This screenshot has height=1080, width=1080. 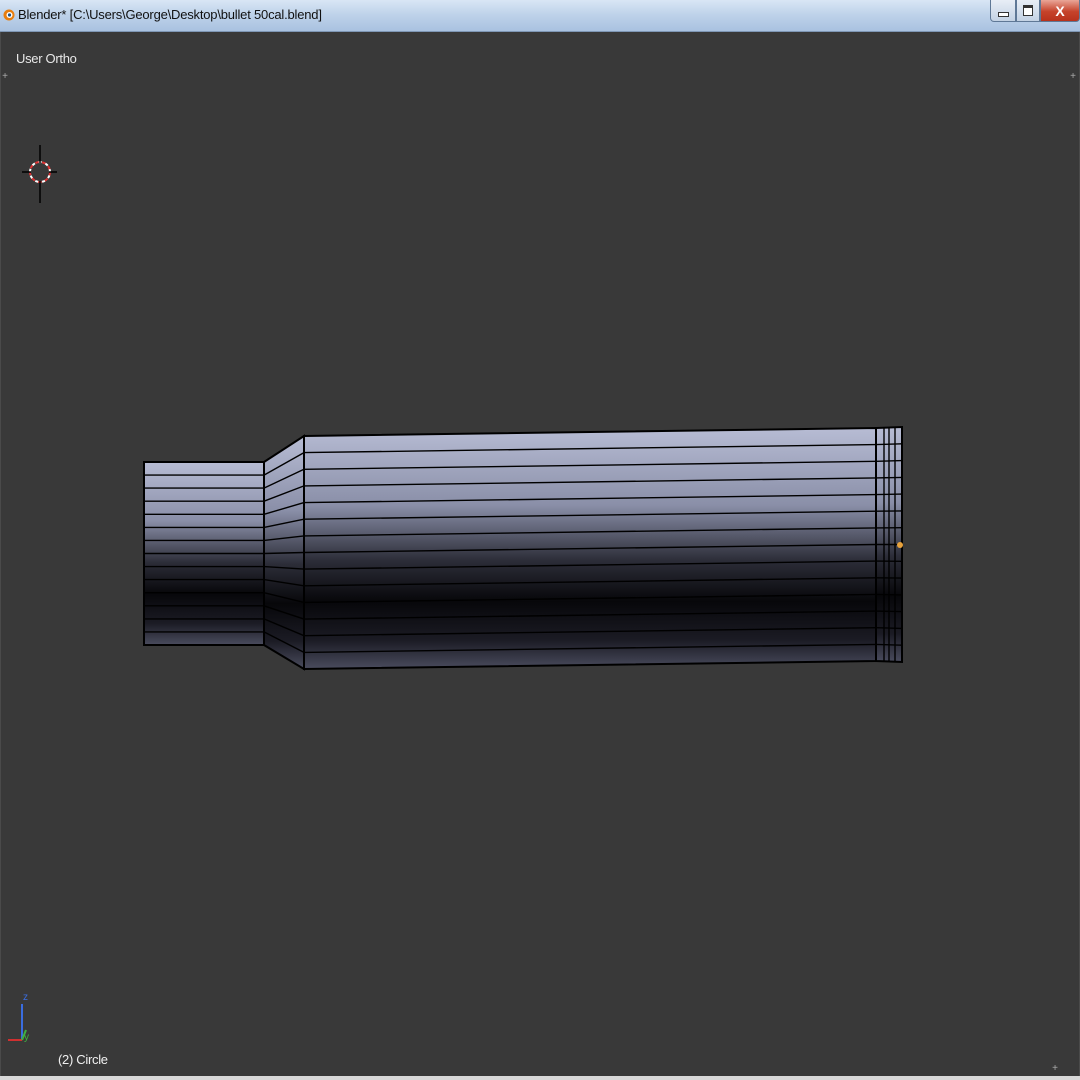 What do you see at coordinates (26, 1037) in the screenshot?
I see `axis-y-label: y` at bounding box center [26, 1037].